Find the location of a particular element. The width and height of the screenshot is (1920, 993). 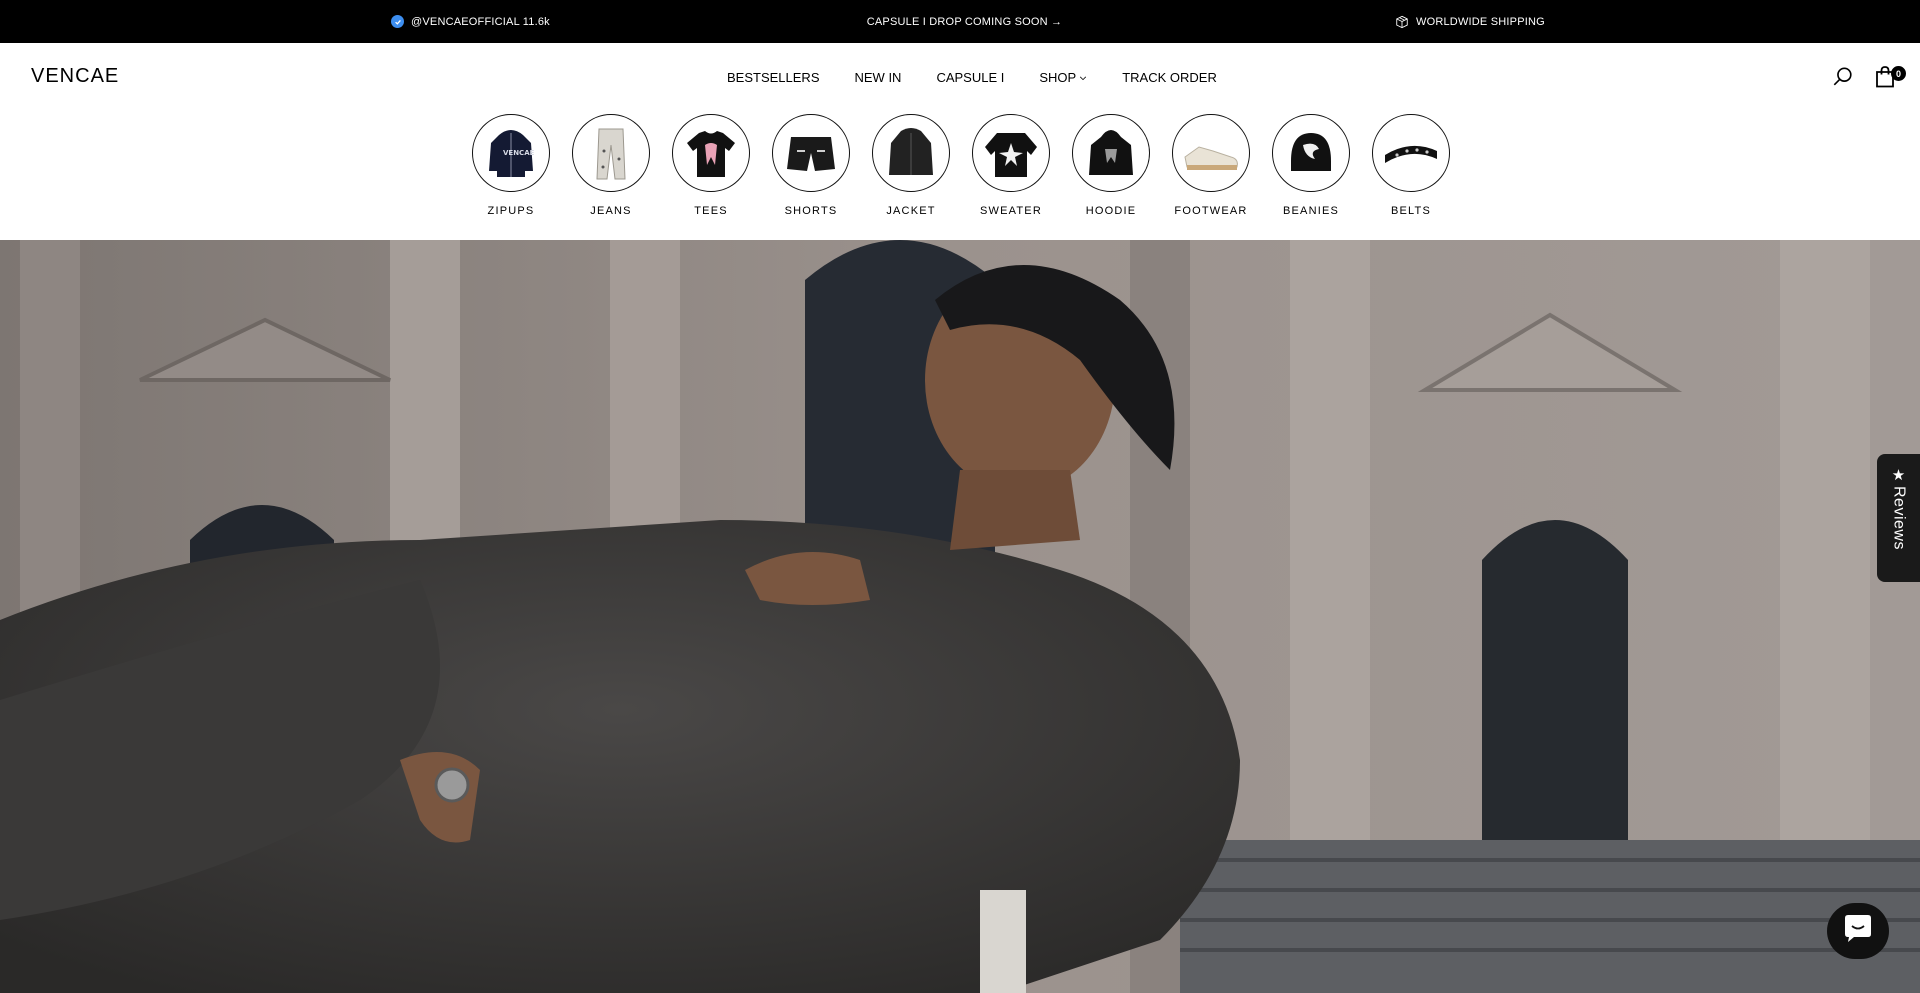

category-label: JEANS is located at coordinates (611, 211).